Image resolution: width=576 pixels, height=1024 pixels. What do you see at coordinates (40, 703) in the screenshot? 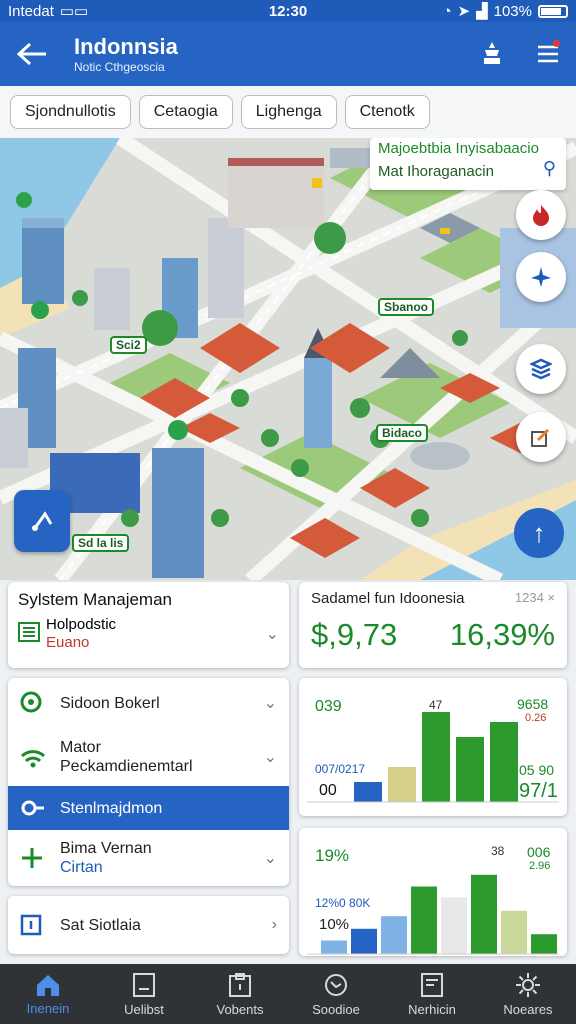
I see `location-pin-icon` at bounding box center [40, 703].